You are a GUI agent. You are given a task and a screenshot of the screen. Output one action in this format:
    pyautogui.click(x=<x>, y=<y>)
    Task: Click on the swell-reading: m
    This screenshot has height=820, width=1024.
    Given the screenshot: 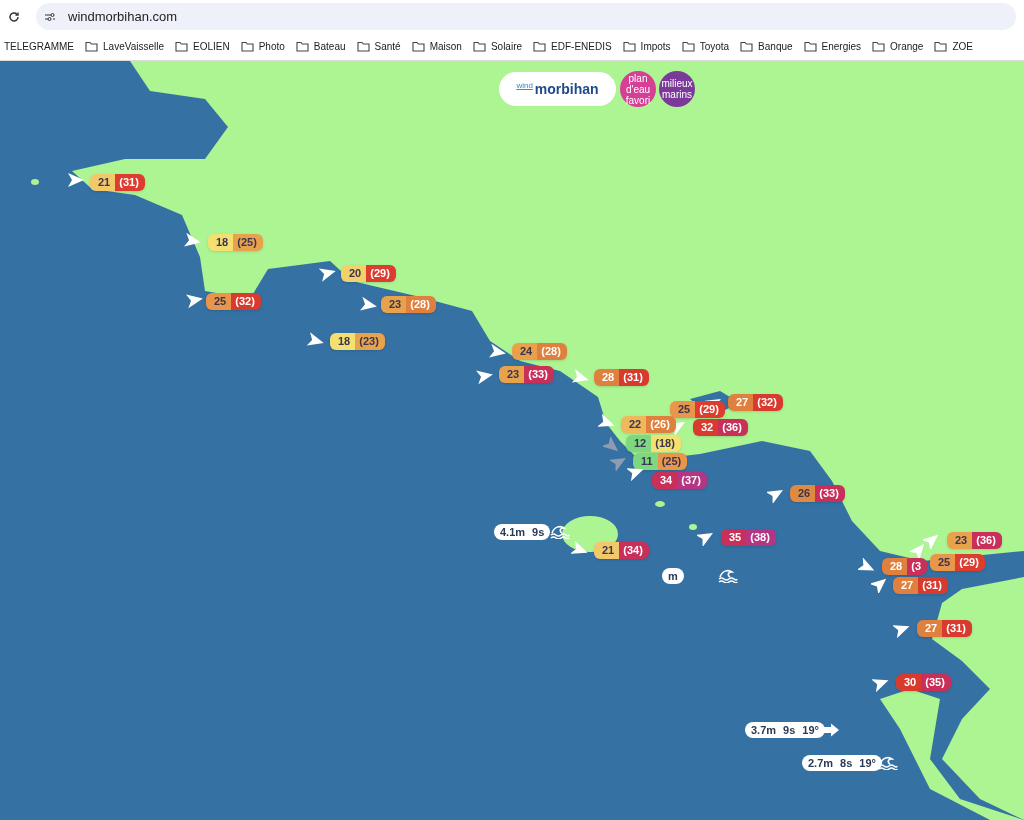 What is the action you would take?
    pyautogui.click(x=673, y=576)
    